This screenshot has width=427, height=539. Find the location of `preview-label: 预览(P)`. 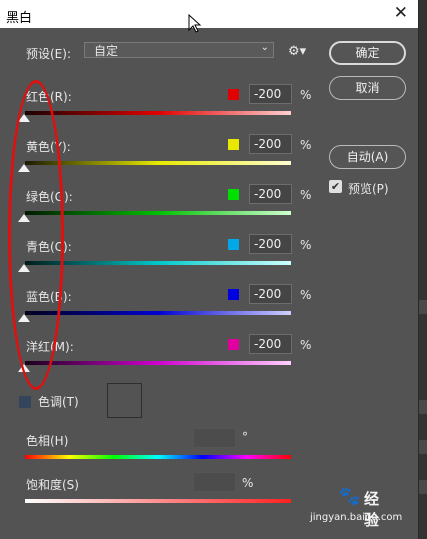

preview-label: 预览(P) is located at coordinates (368, 189).